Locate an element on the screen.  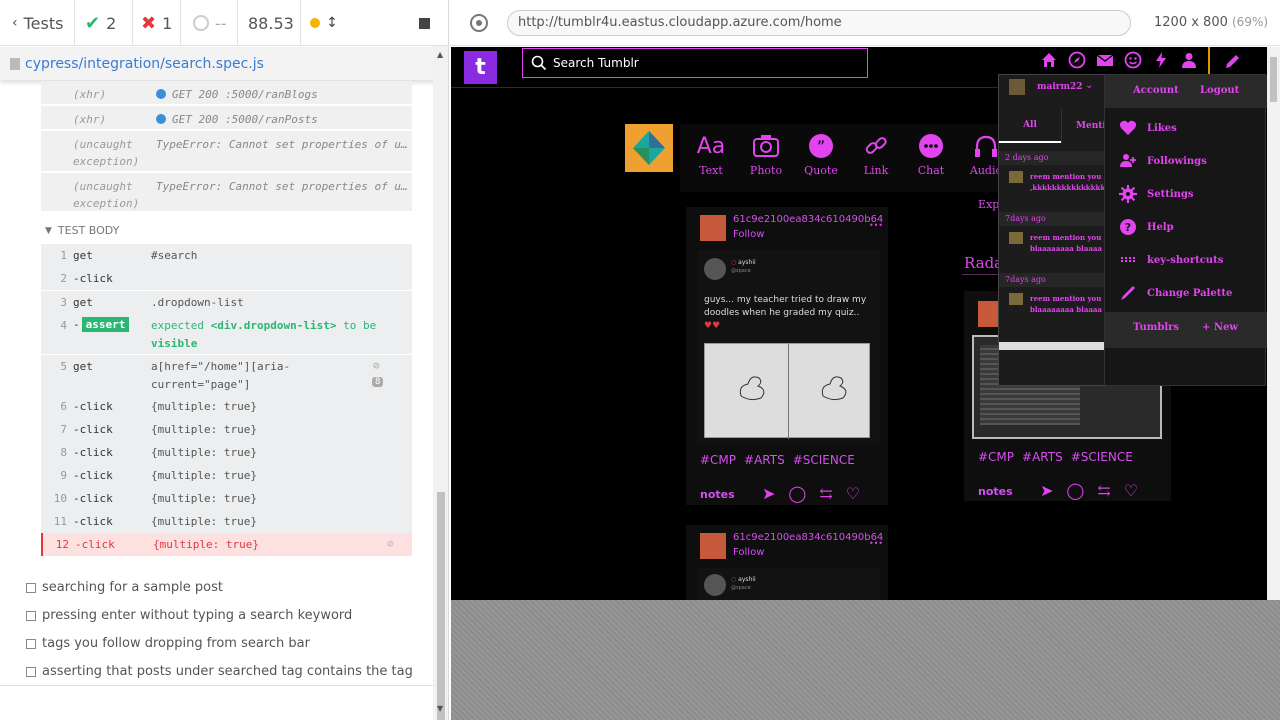
app-scrollbar is located at coordinates (1273, 323).